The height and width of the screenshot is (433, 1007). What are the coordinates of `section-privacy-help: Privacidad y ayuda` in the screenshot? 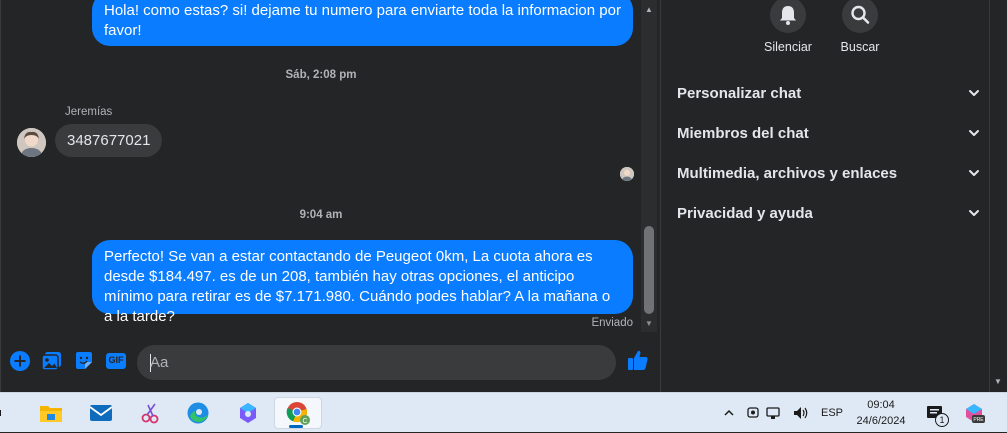 It's located at (829, 213).